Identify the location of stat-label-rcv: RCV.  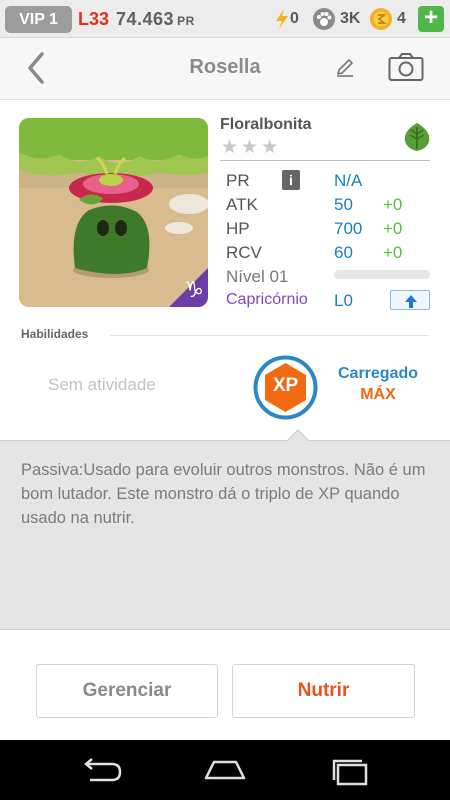
(244, 252).